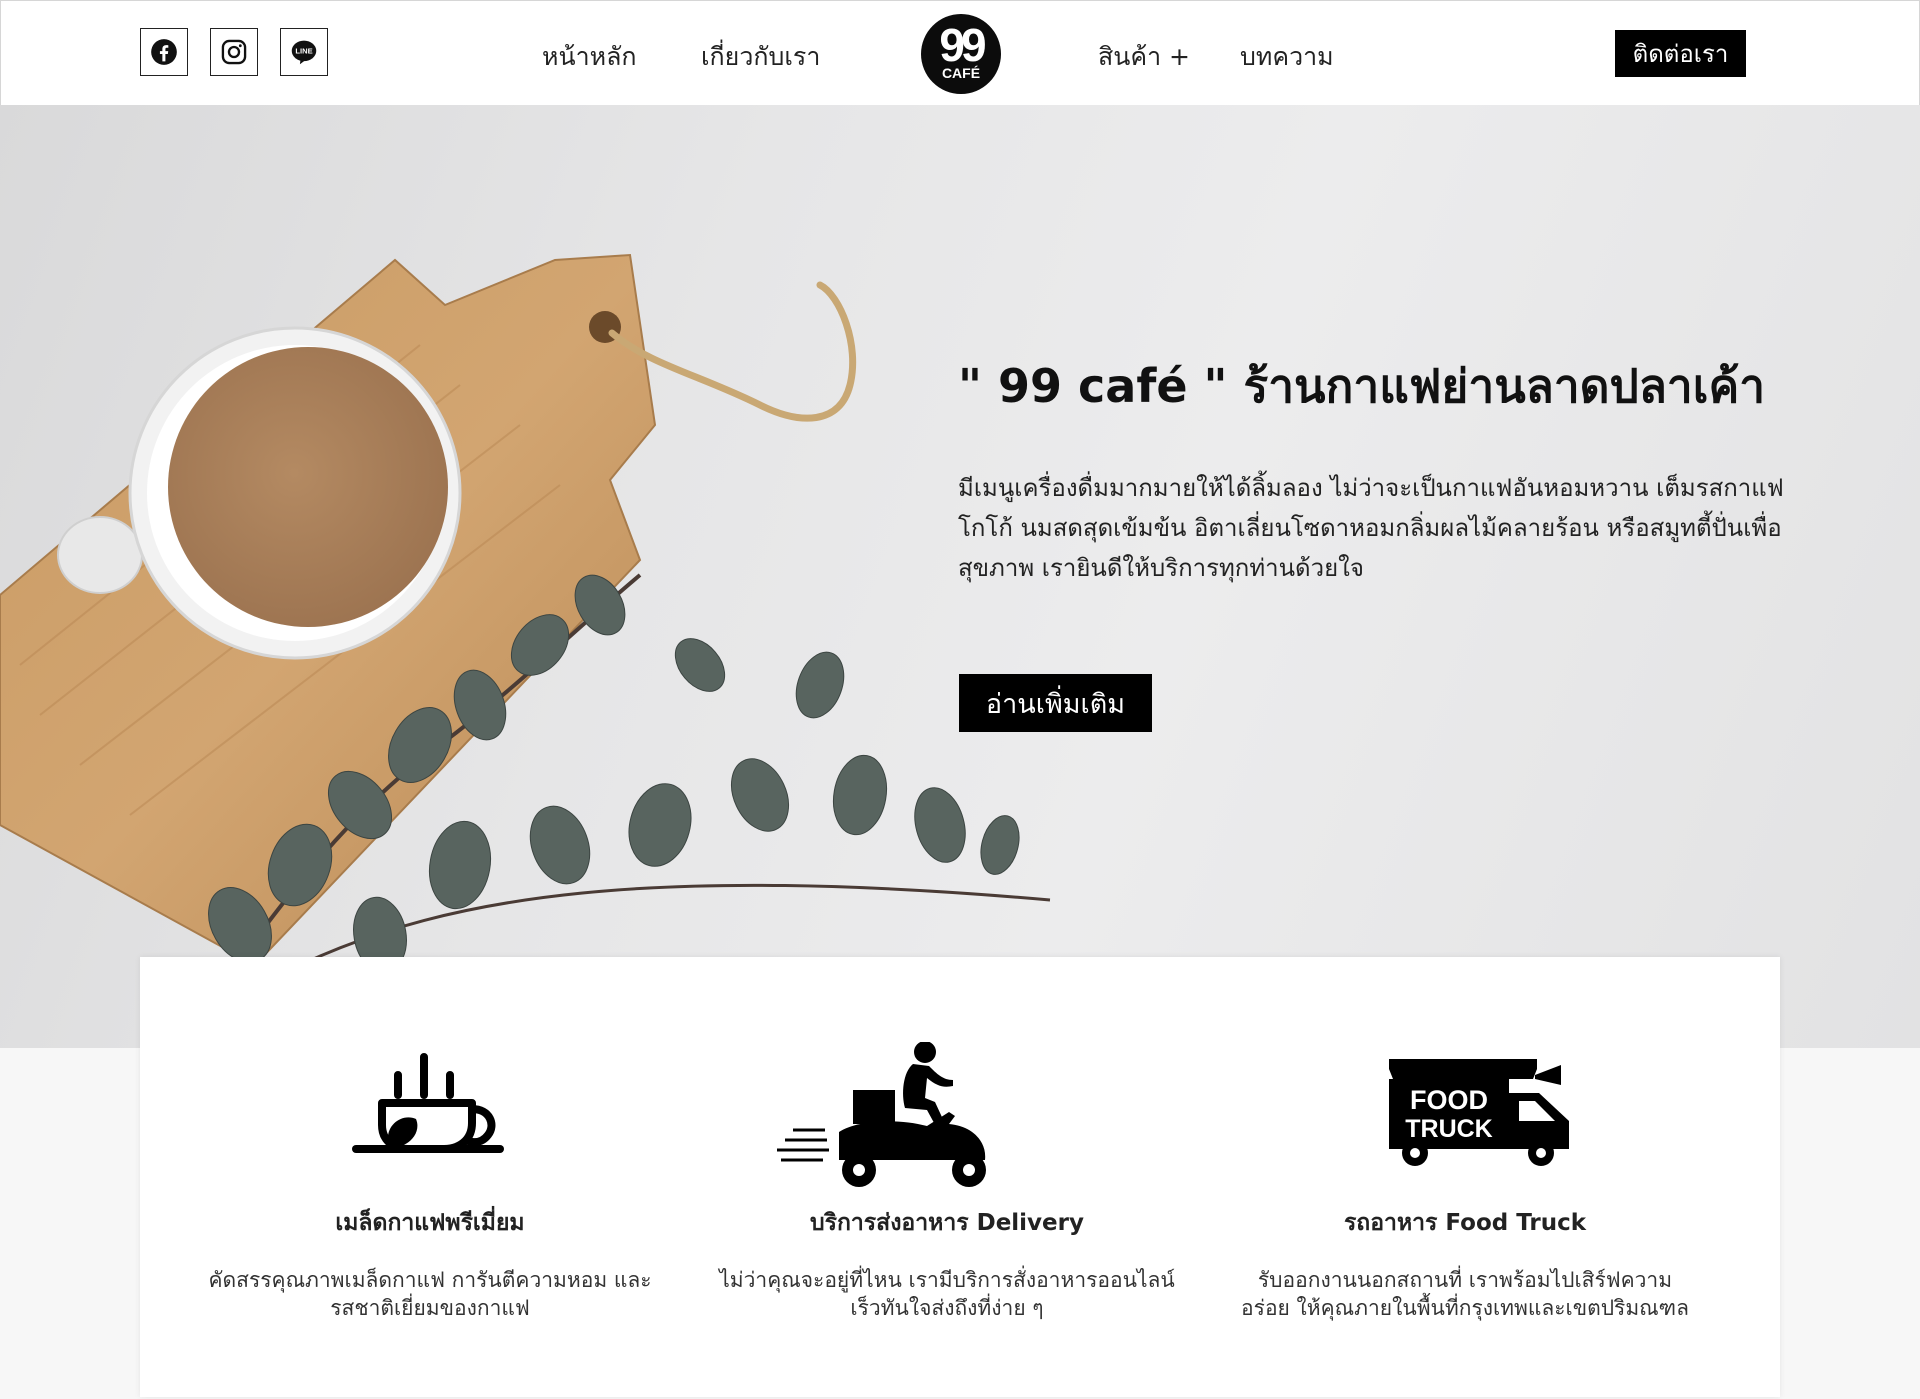 The image size is (1920, 1399). What do you see at coordinates (1680, 53) in the screenshot?
I see `contact-button: ติดต่อเรา` at bounding box center [1680, 53].